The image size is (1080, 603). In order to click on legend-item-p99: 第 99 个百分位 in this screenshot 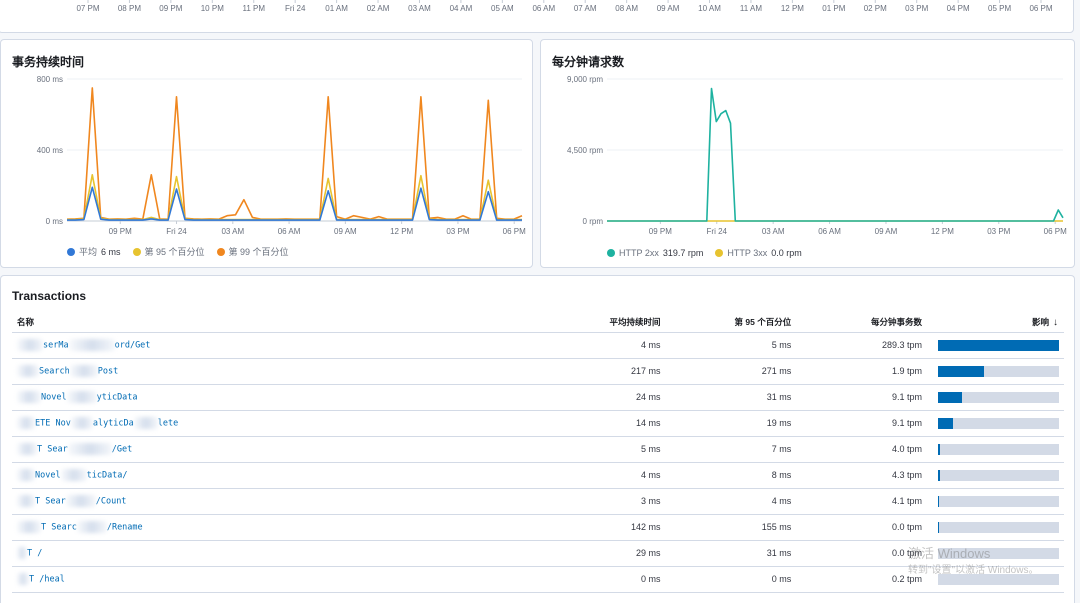, I will do `click(252, 251)`.